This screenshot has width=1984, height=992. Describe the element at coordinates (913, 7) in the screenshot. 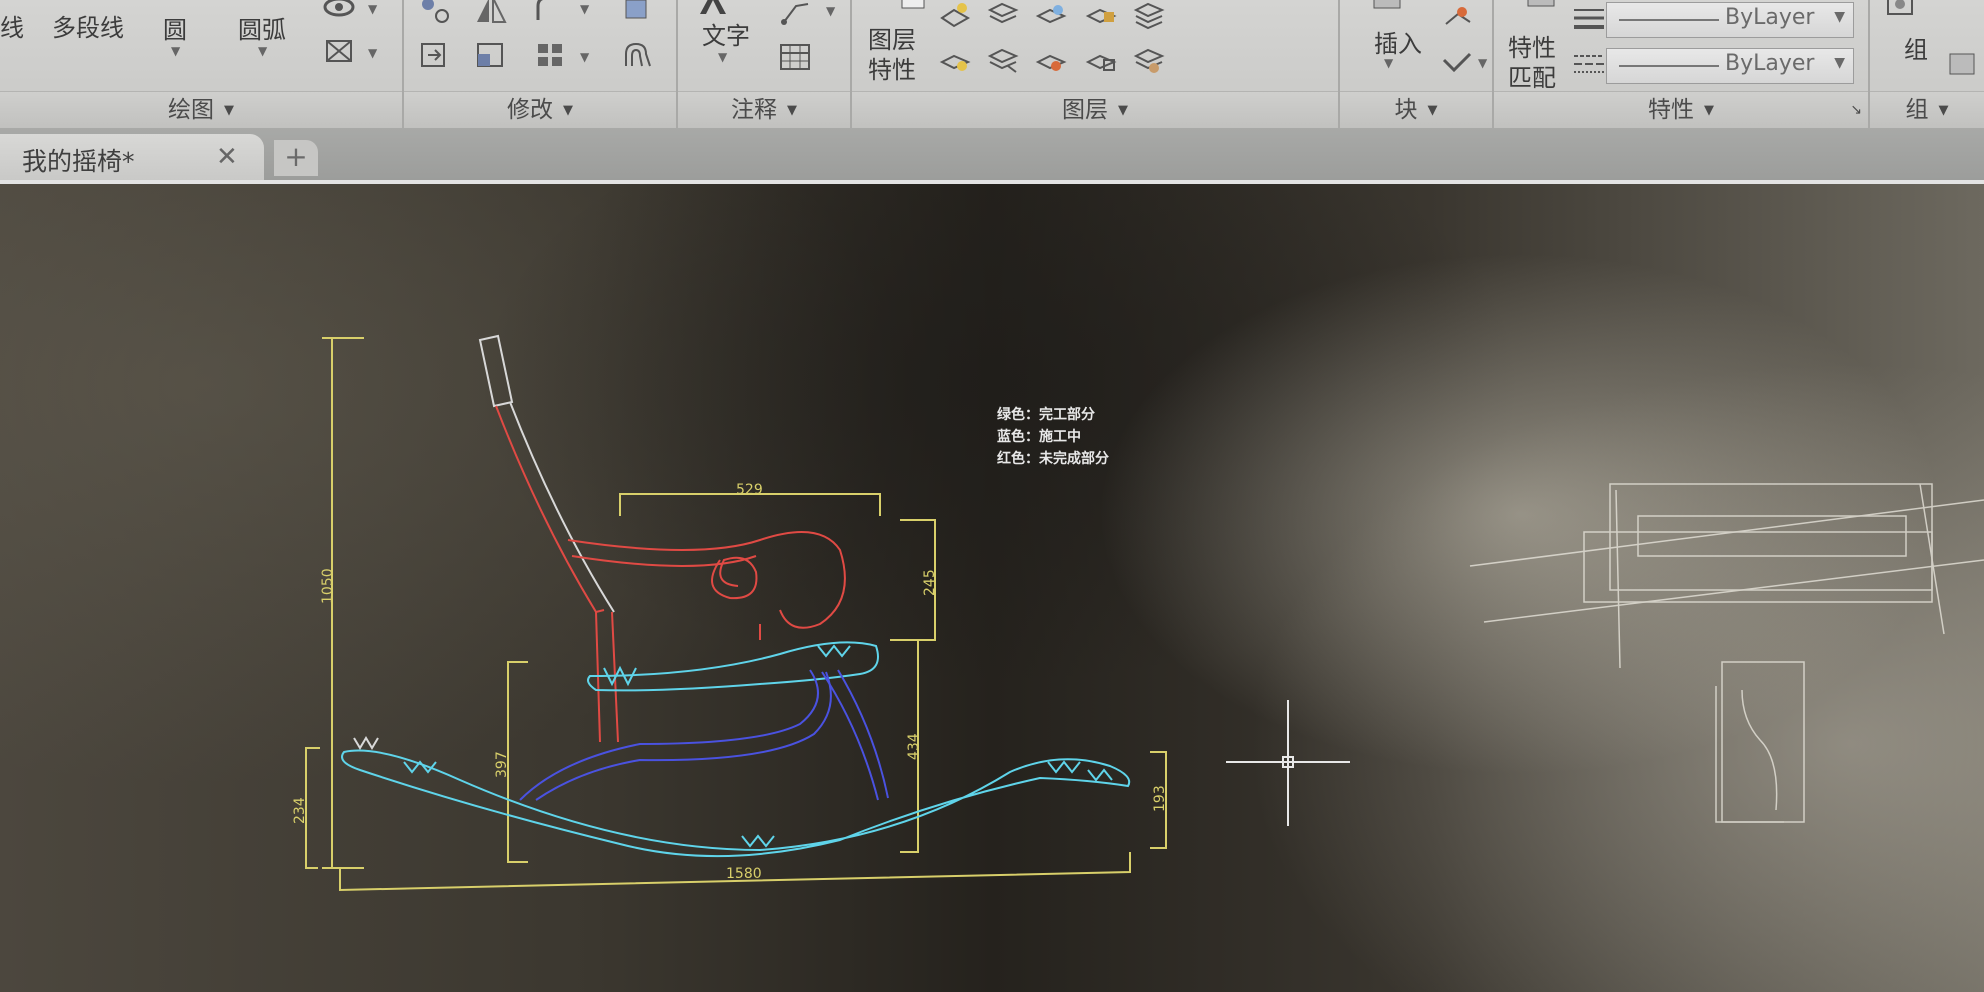

I see `layer-properties-icon` at that location.